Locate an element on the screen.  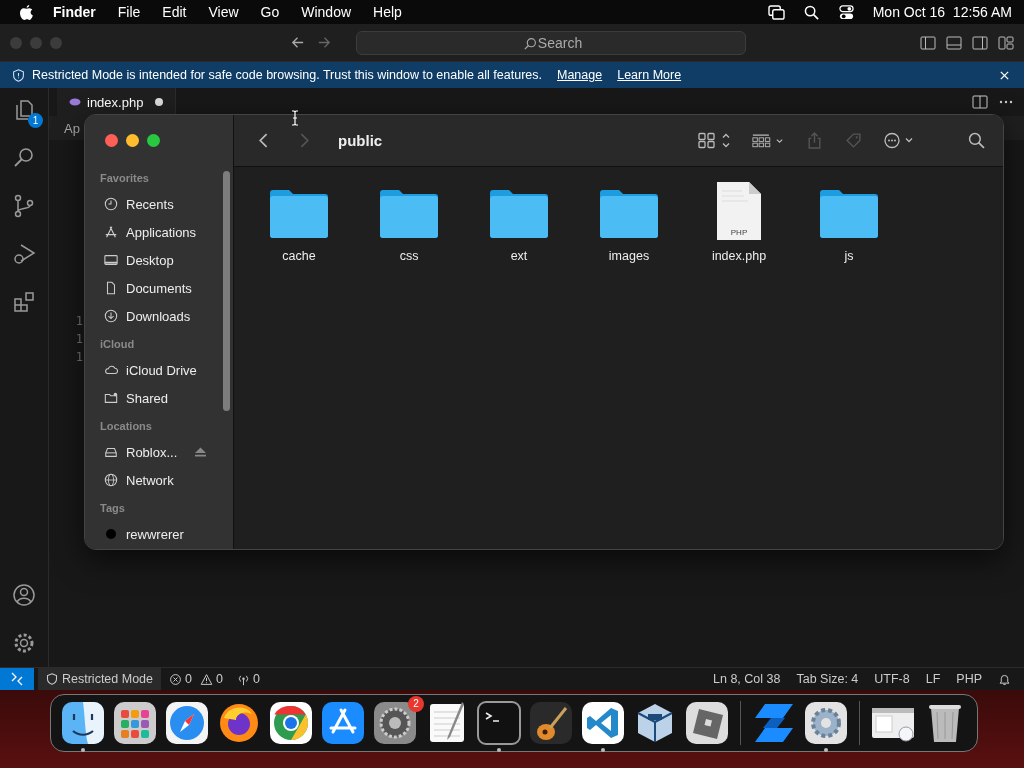
banner-link: Learn More is located at coordinates (649, 75).